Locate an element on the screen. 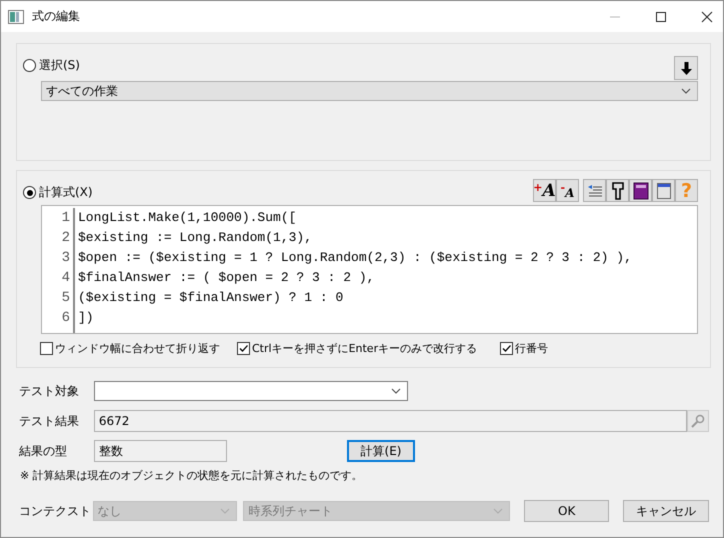 This screenshot has height=538, width=724. book-icon is located at coordinates (640, 191).